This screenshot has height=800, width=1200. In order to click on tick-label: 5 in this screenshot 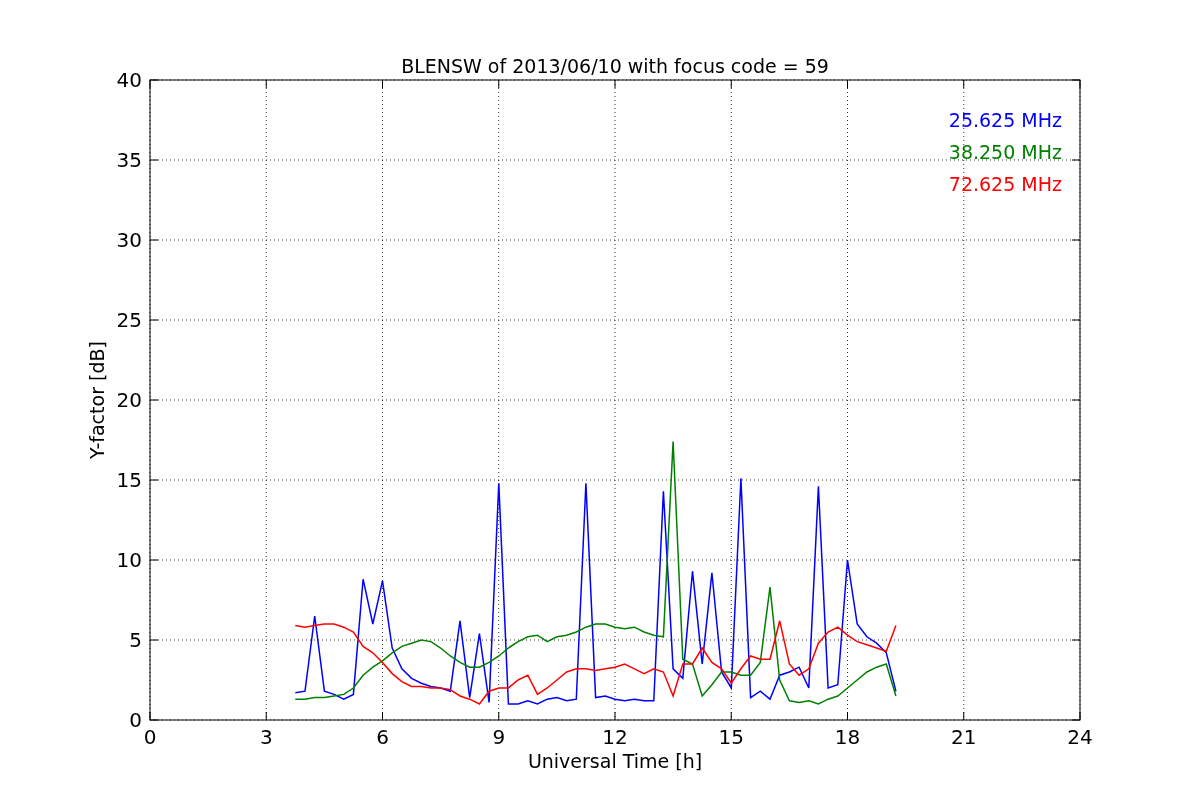, I will do `click(135, 640)`.